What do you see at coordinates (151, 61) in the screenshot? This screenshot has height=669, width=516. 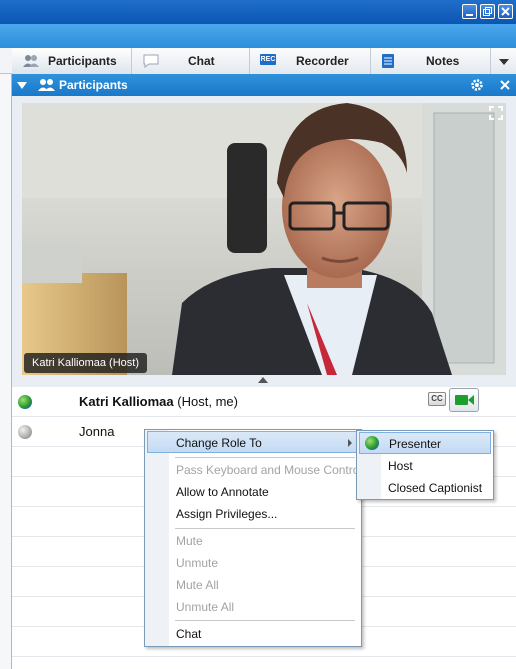 I see `chat-bubble-icon` at bounding box center [151, 61].